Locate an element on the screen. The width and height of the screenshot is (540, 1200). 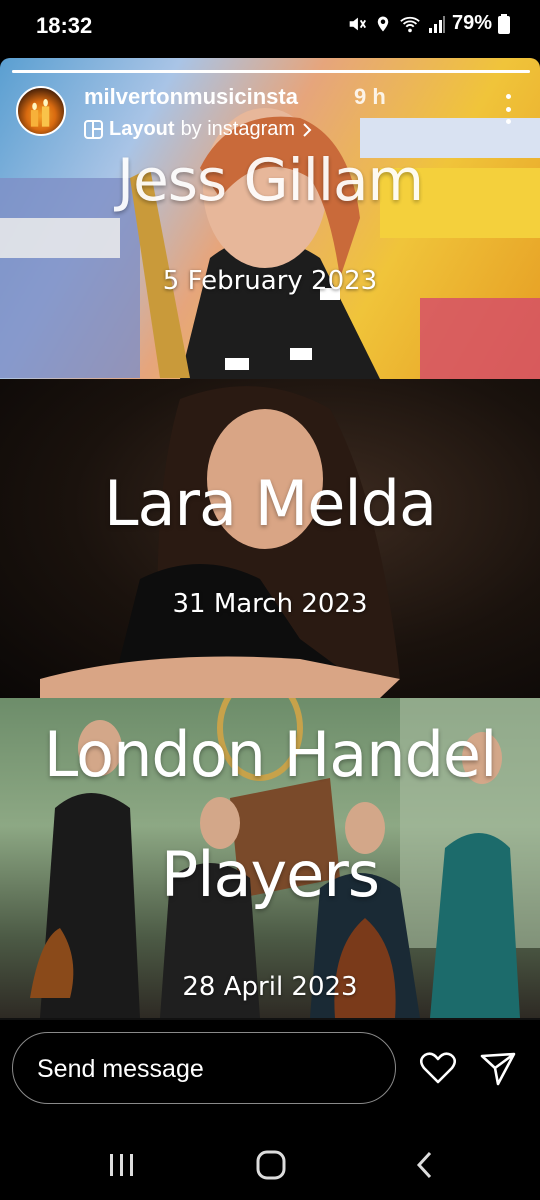
panel-title-line2: Players is located at coordinates (270, 874).